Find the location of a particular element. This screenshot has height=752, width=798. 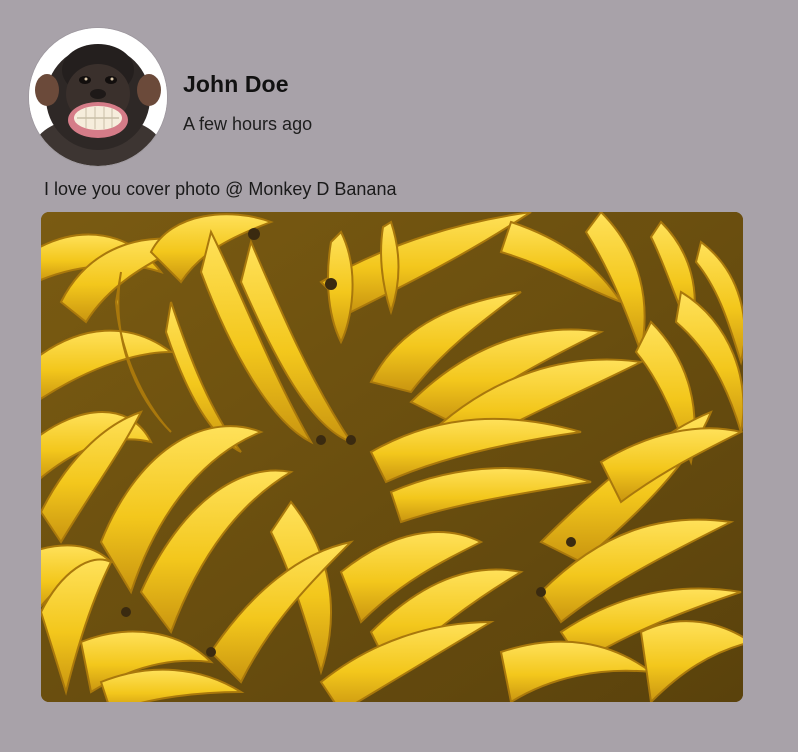

monkey-avatar-icon is located at coordinates (98, 97).